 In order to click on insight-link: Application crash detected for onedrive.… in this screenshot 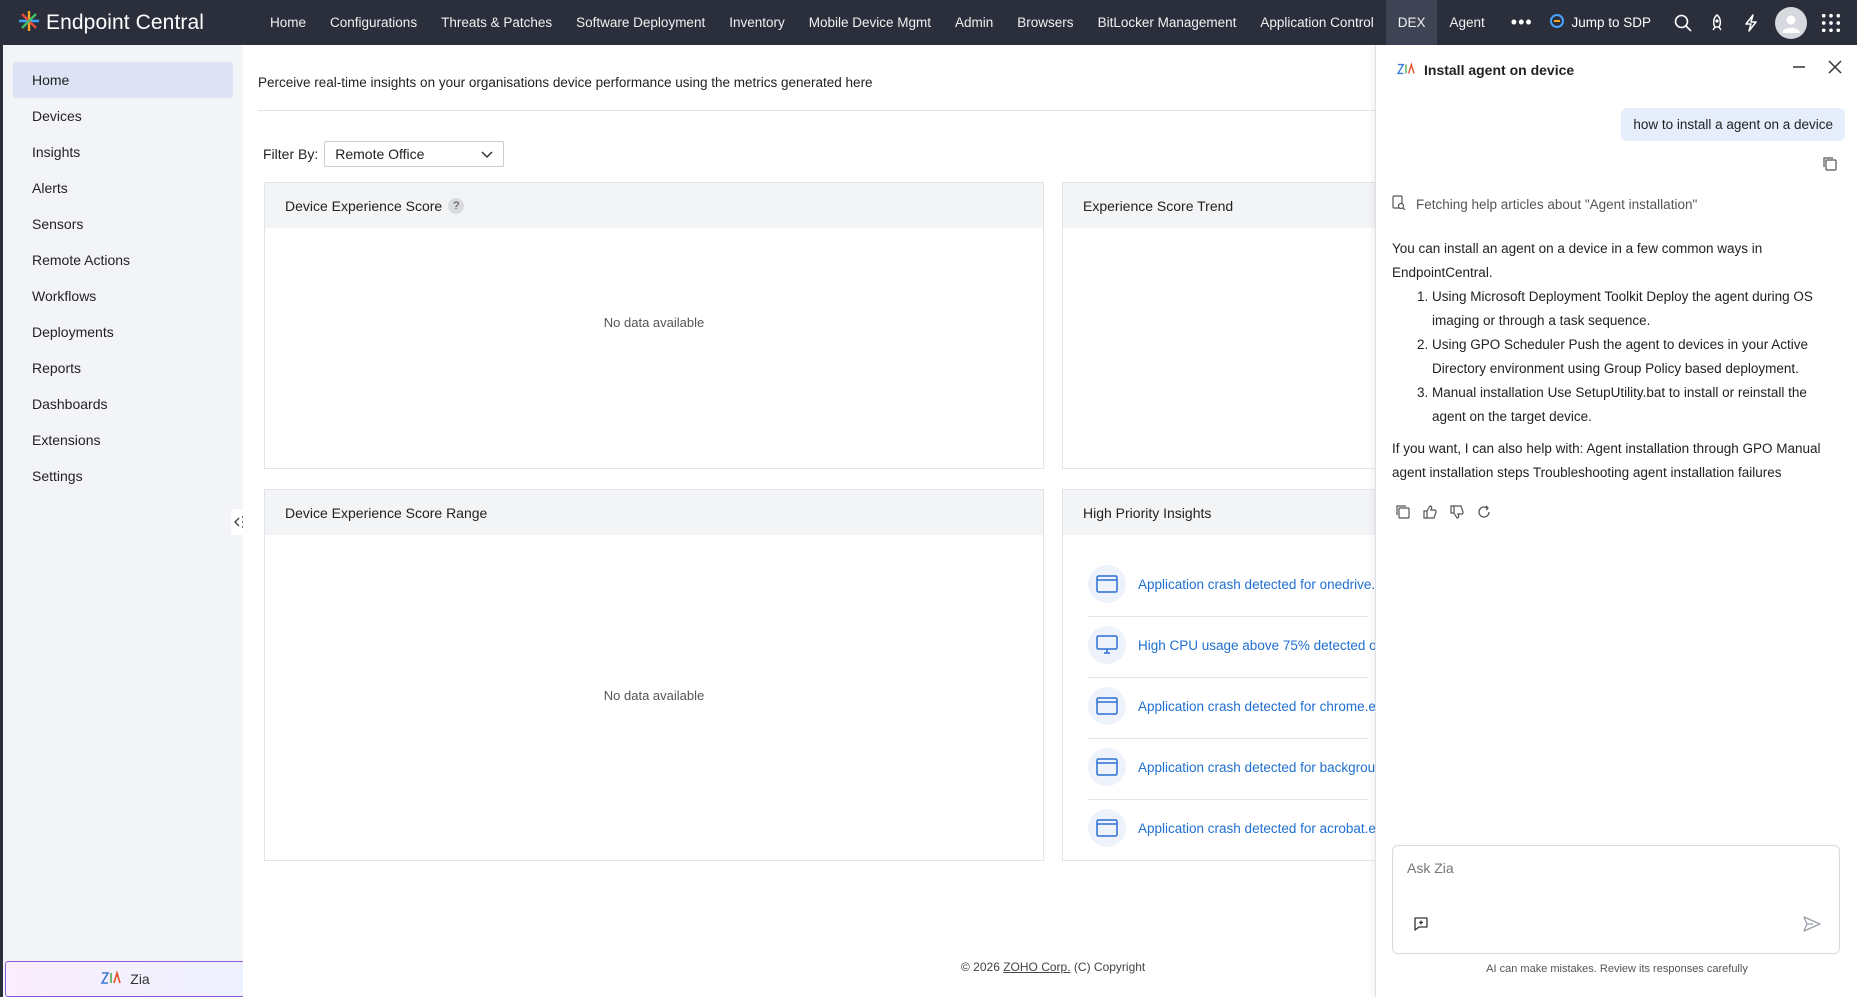, I will do `click(1264, 584)`.